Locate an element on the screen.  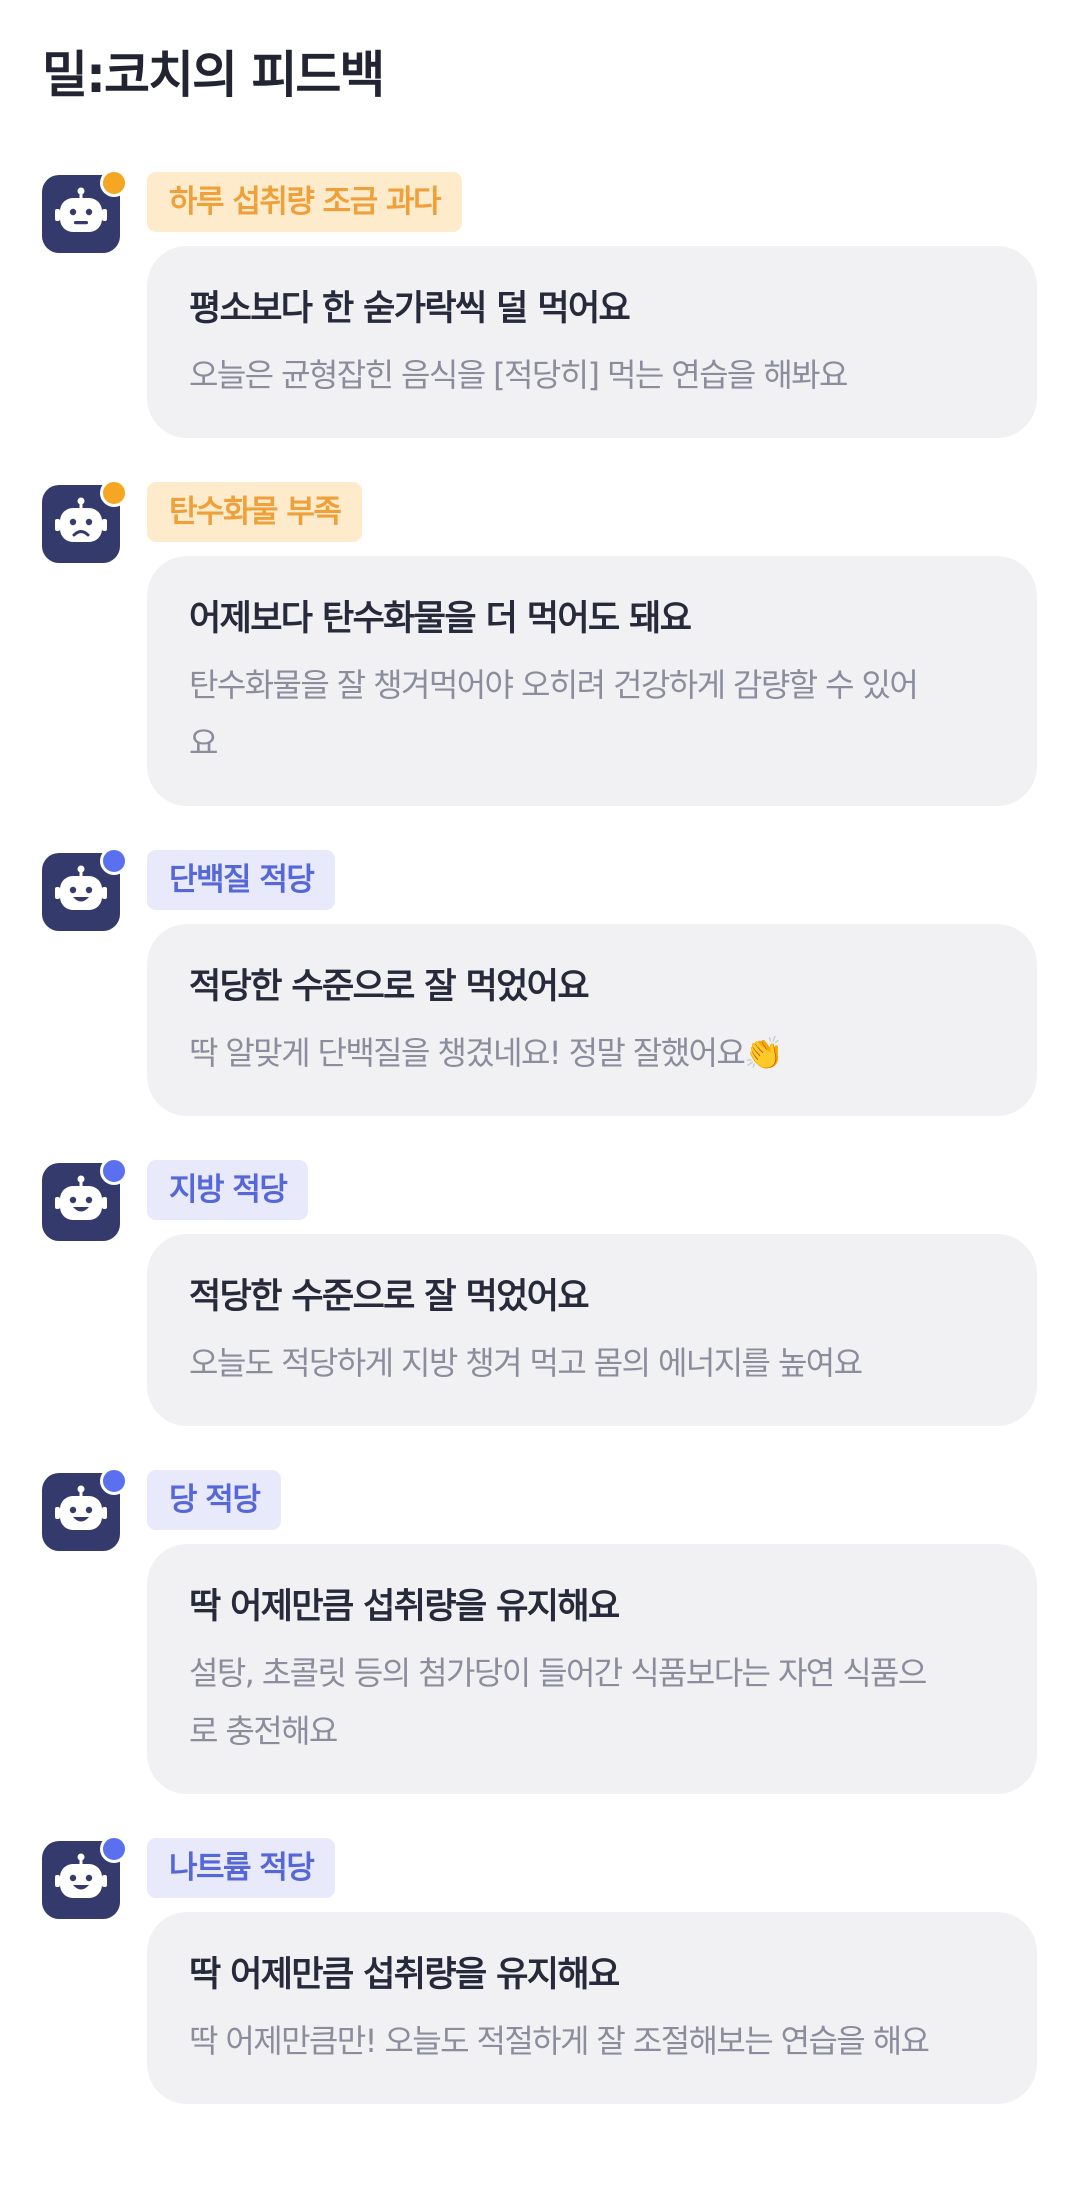
feedback-message: 딱 어제만큼만! 오늘도 적절하게 잘 조절해보는 연습을 해요 is located at coordinates (559, 2041).